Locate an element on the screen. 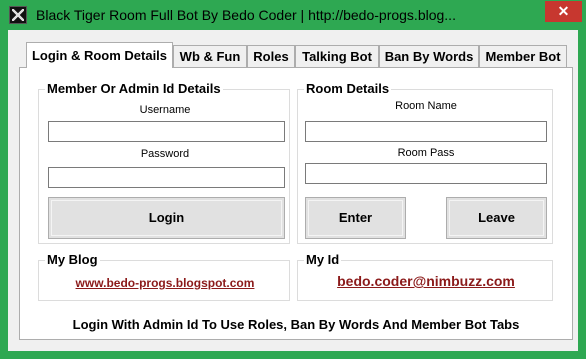 The height and width of the screenshot is (359, 586). password-input is located at coordinates (166, 177).